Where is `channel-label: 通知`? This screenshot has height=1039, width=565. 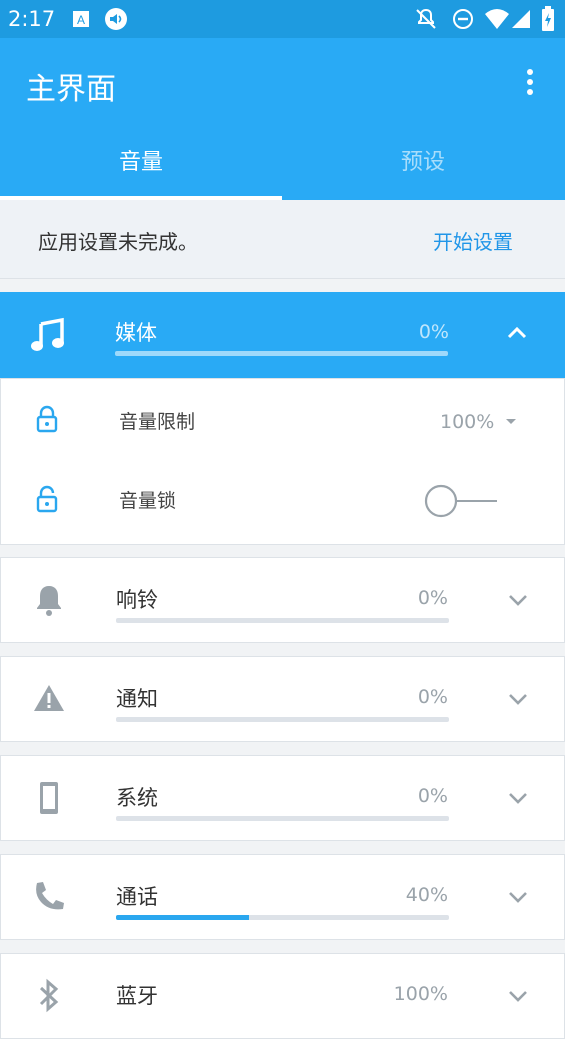 channel-label: 通知 is located at coordinates (137, 699).